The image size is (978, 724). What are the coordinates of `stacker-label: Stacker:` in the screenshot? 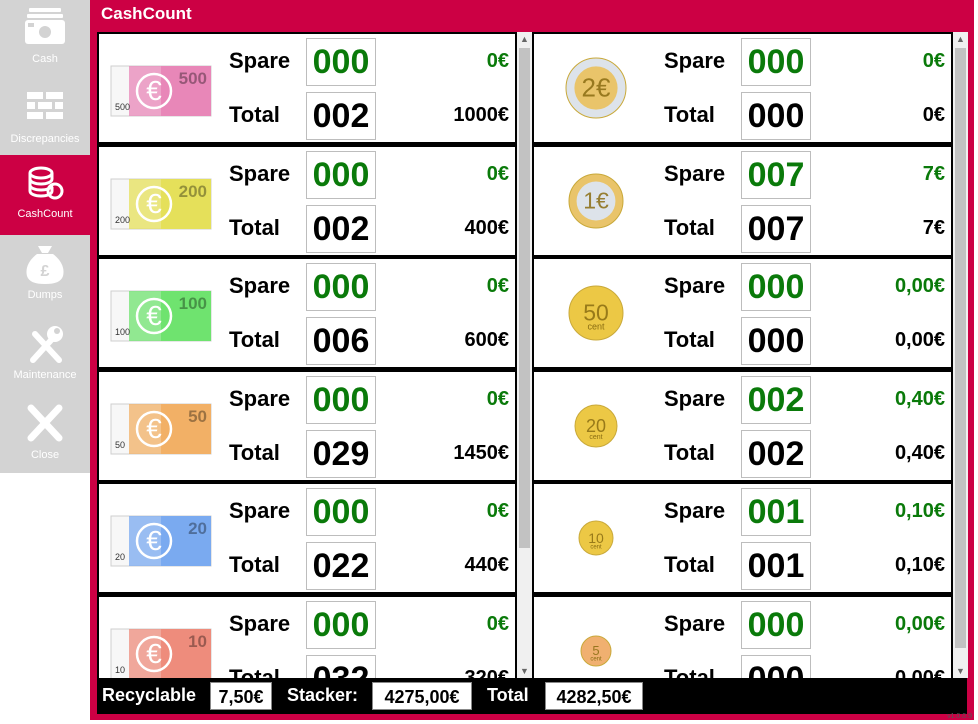 It's located at (323, 695).